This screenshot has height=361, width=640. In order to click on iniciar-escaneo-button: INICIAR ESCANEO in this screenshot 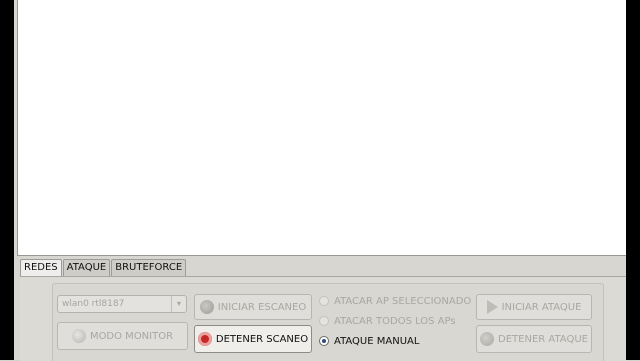, I will do `click(253, 307)`.